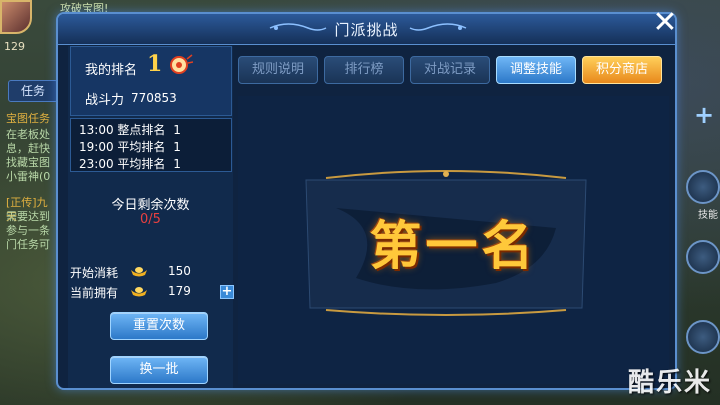 This screenshot has height=405, width=720. Describe the element at coordinates (708, 215) in the screenshot. I see `skill-label: 技能` at that location.